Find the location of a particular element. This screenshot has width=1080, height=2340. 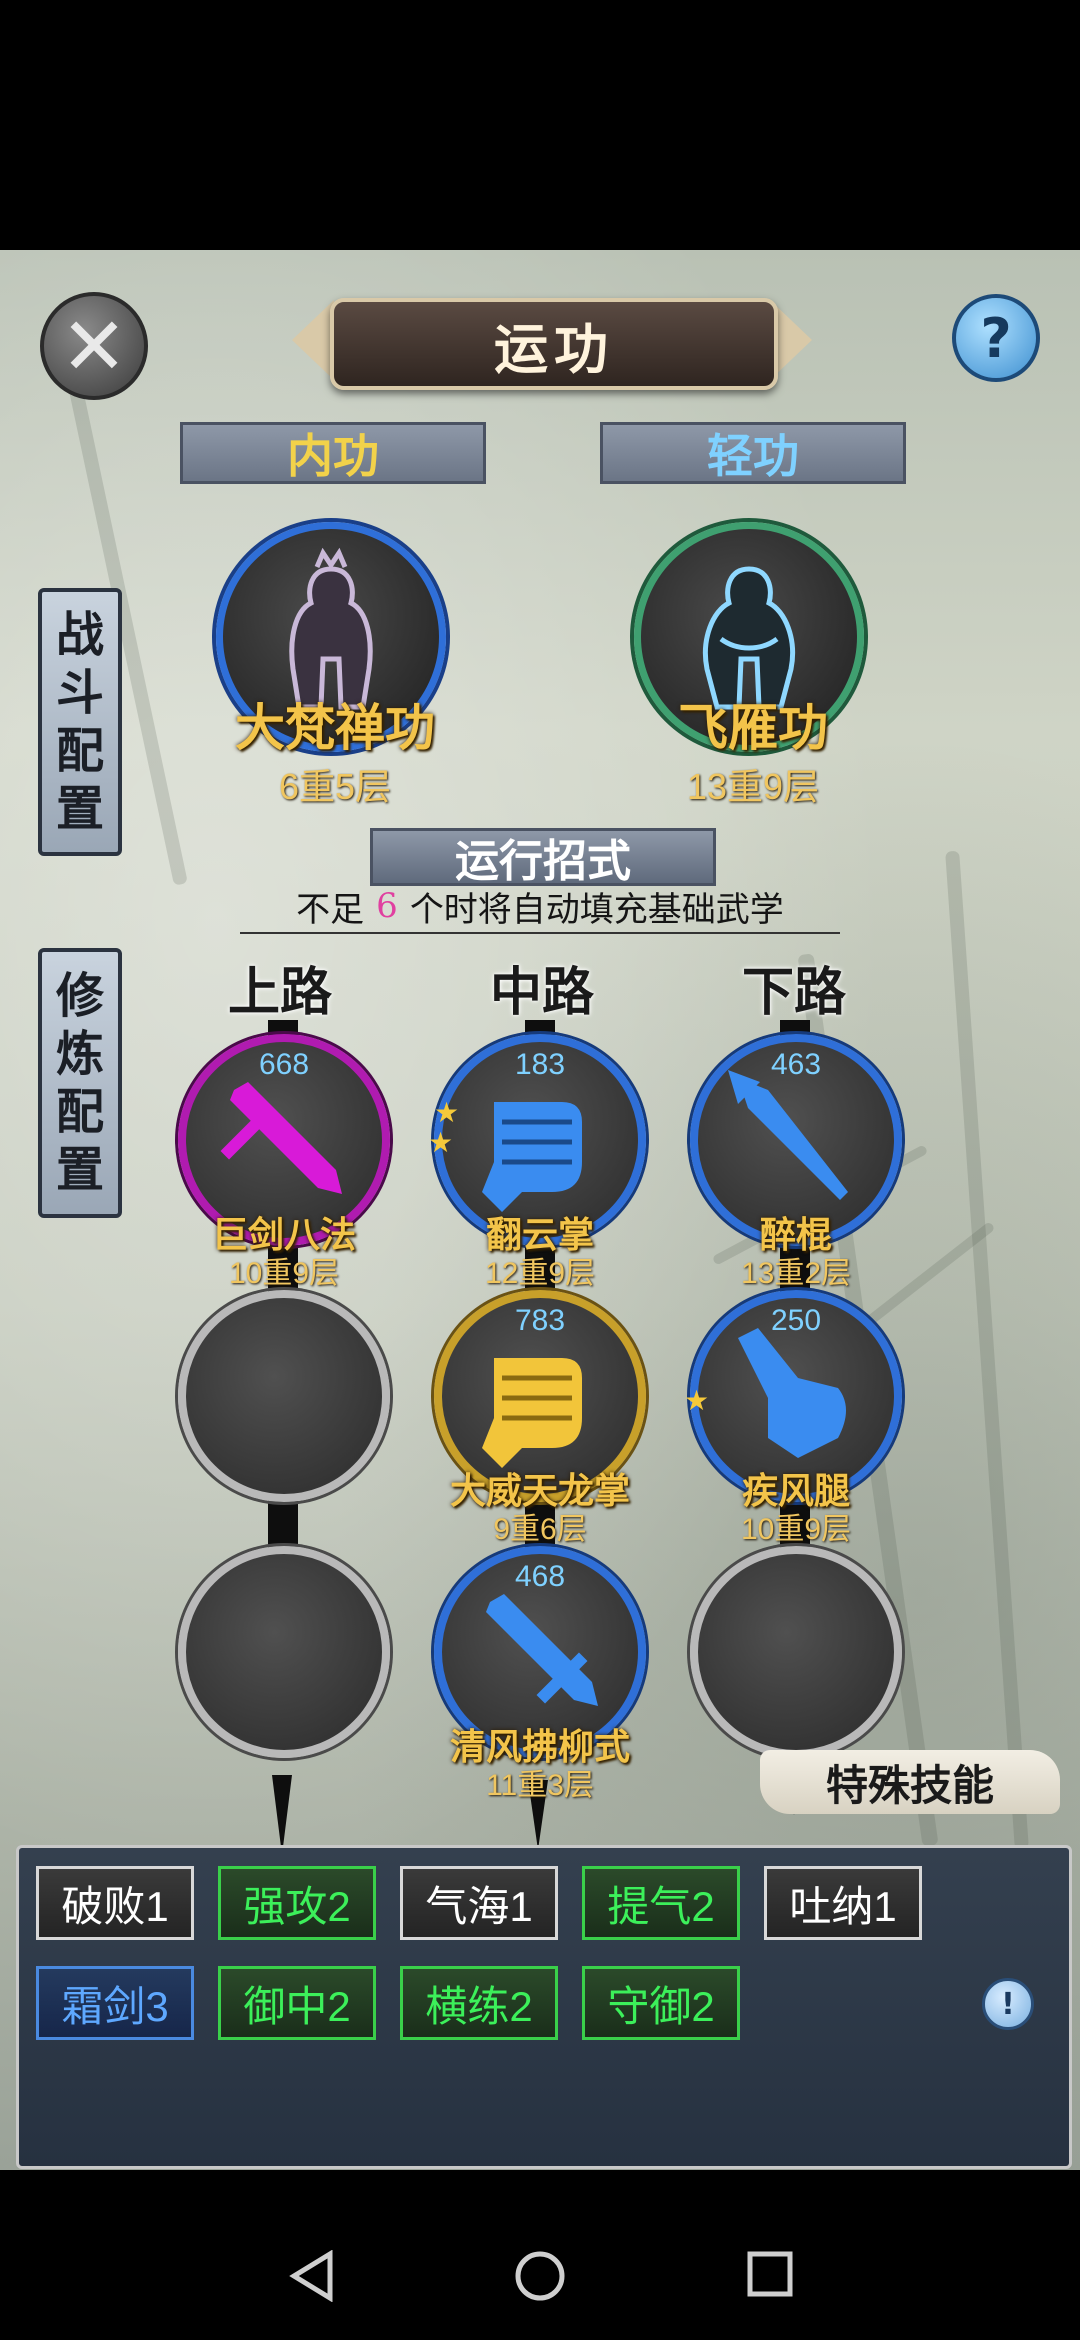

train-config-char: 置 is located at coordinates (79, 1170).